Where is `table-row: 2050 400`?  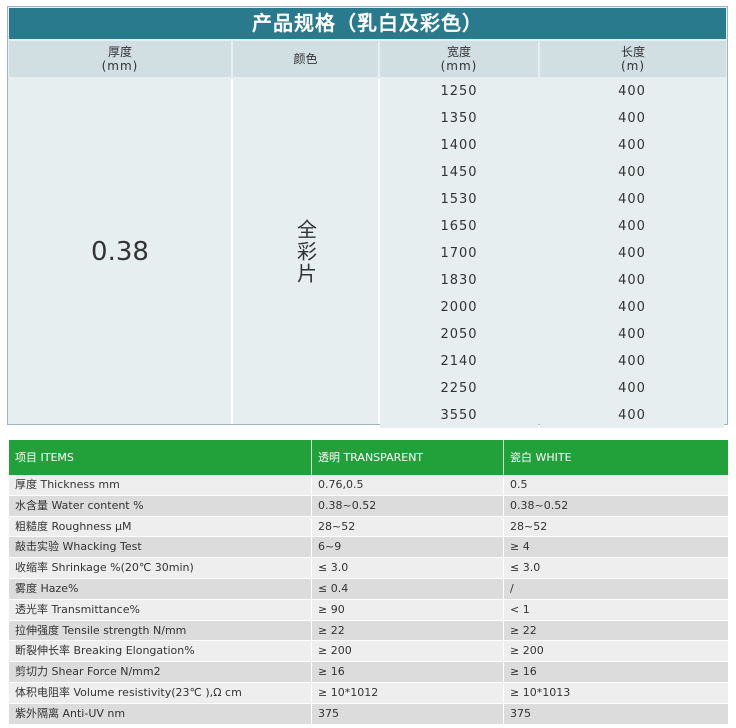
table-row: 2050 400 is located at coordinates (553, 334).